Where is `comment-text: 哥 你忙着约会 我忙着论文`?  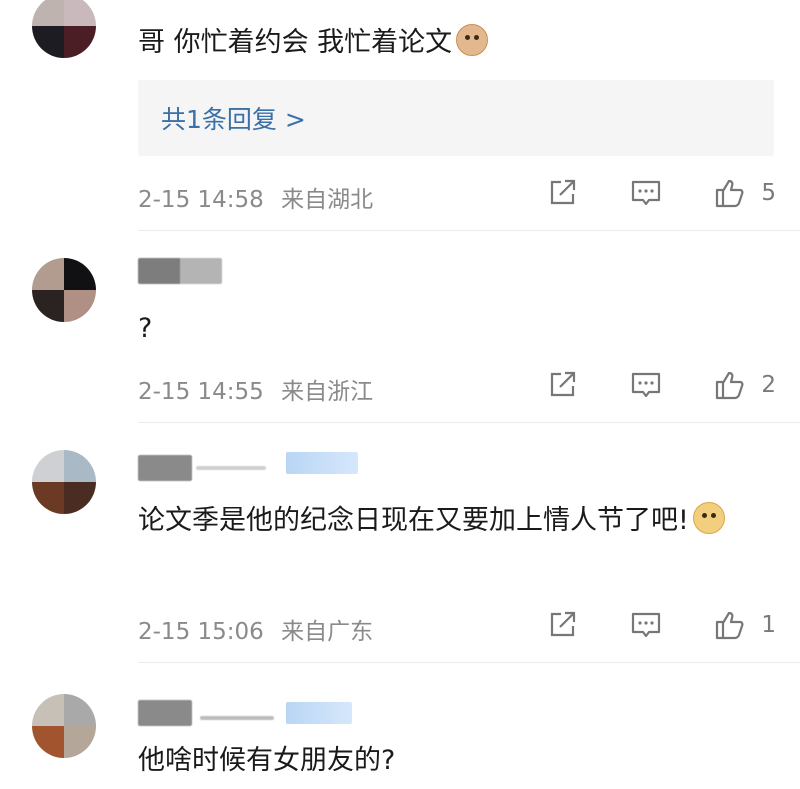 comment-text: 哥 你忙着约会 我忙着论文 is located at coordinates (454, 43).